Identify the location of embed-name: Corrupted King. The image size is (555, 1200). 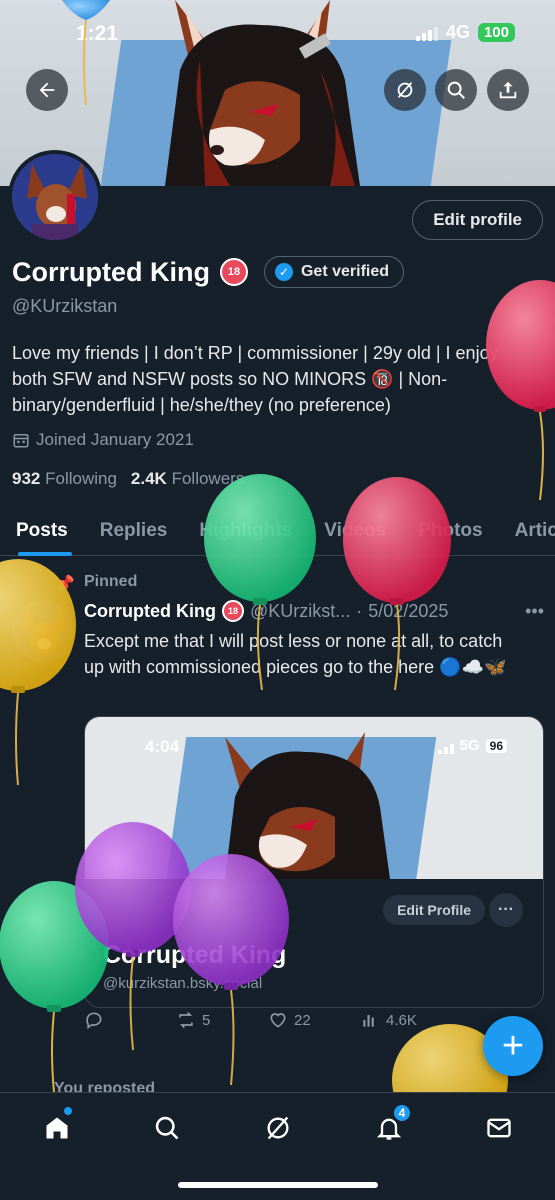
(195, 955).